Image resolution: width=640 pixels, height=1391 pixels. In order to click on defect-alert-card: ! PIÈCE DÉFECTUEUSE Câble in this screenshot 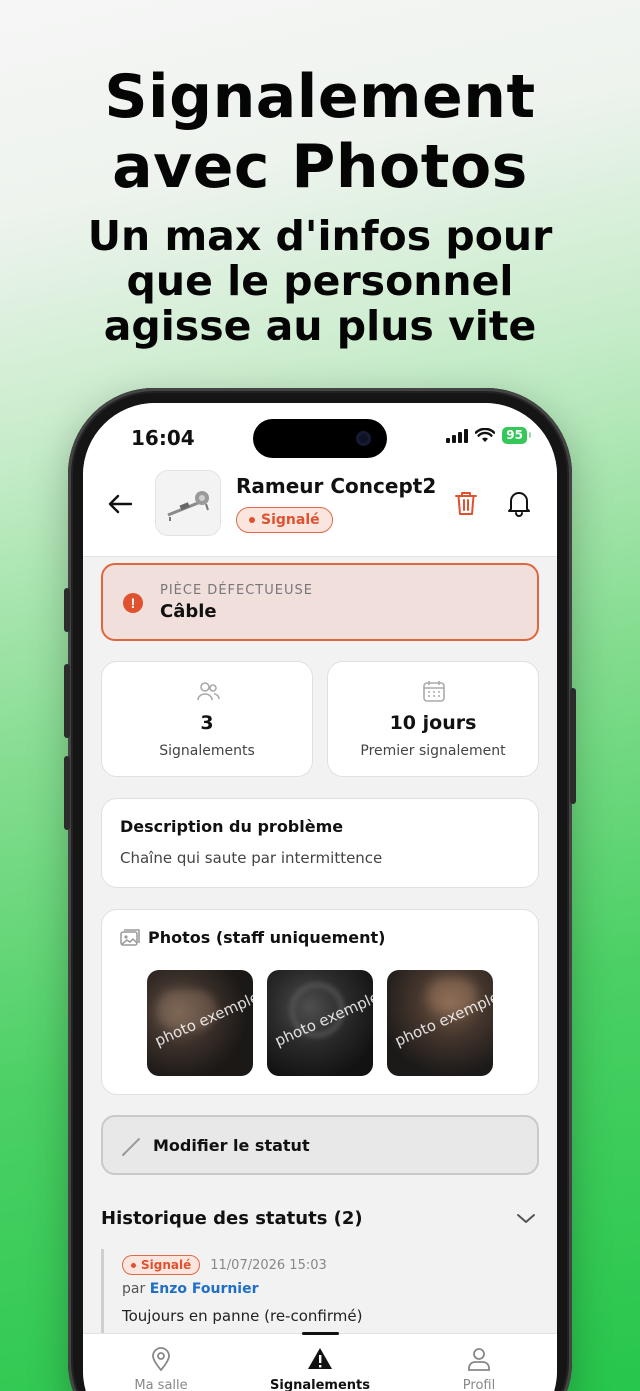, I will do `click(320, 602)`.